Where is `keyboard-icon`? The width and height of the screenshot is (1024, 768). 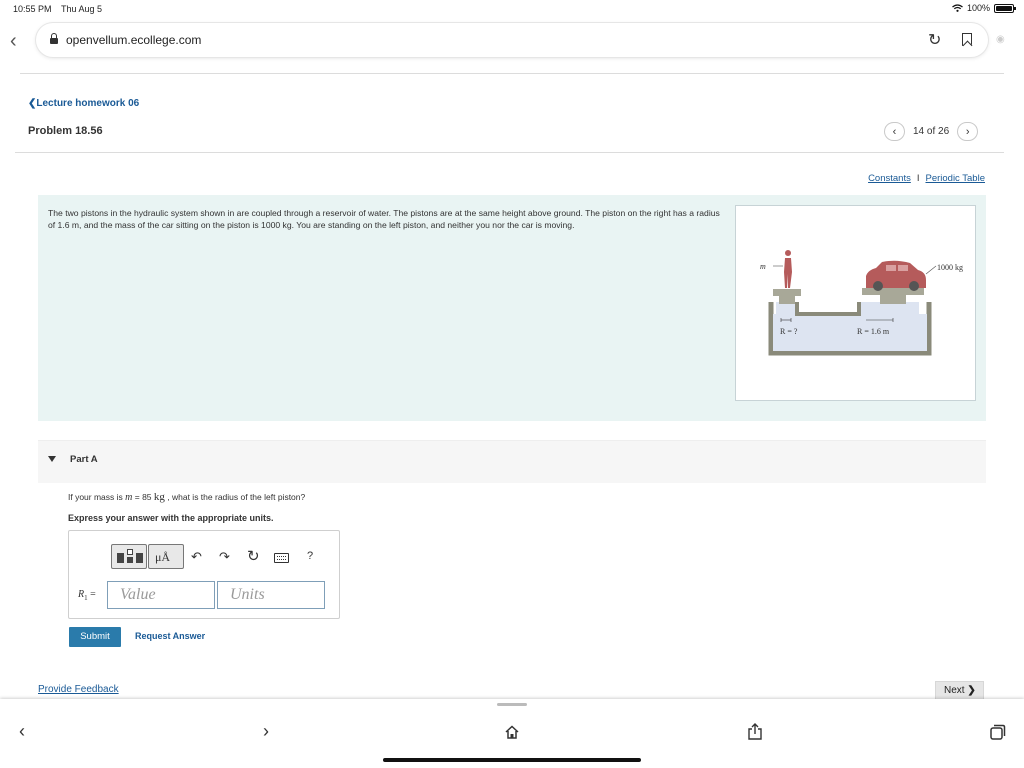
keyboard-icon is located at coordinates (281, 558).